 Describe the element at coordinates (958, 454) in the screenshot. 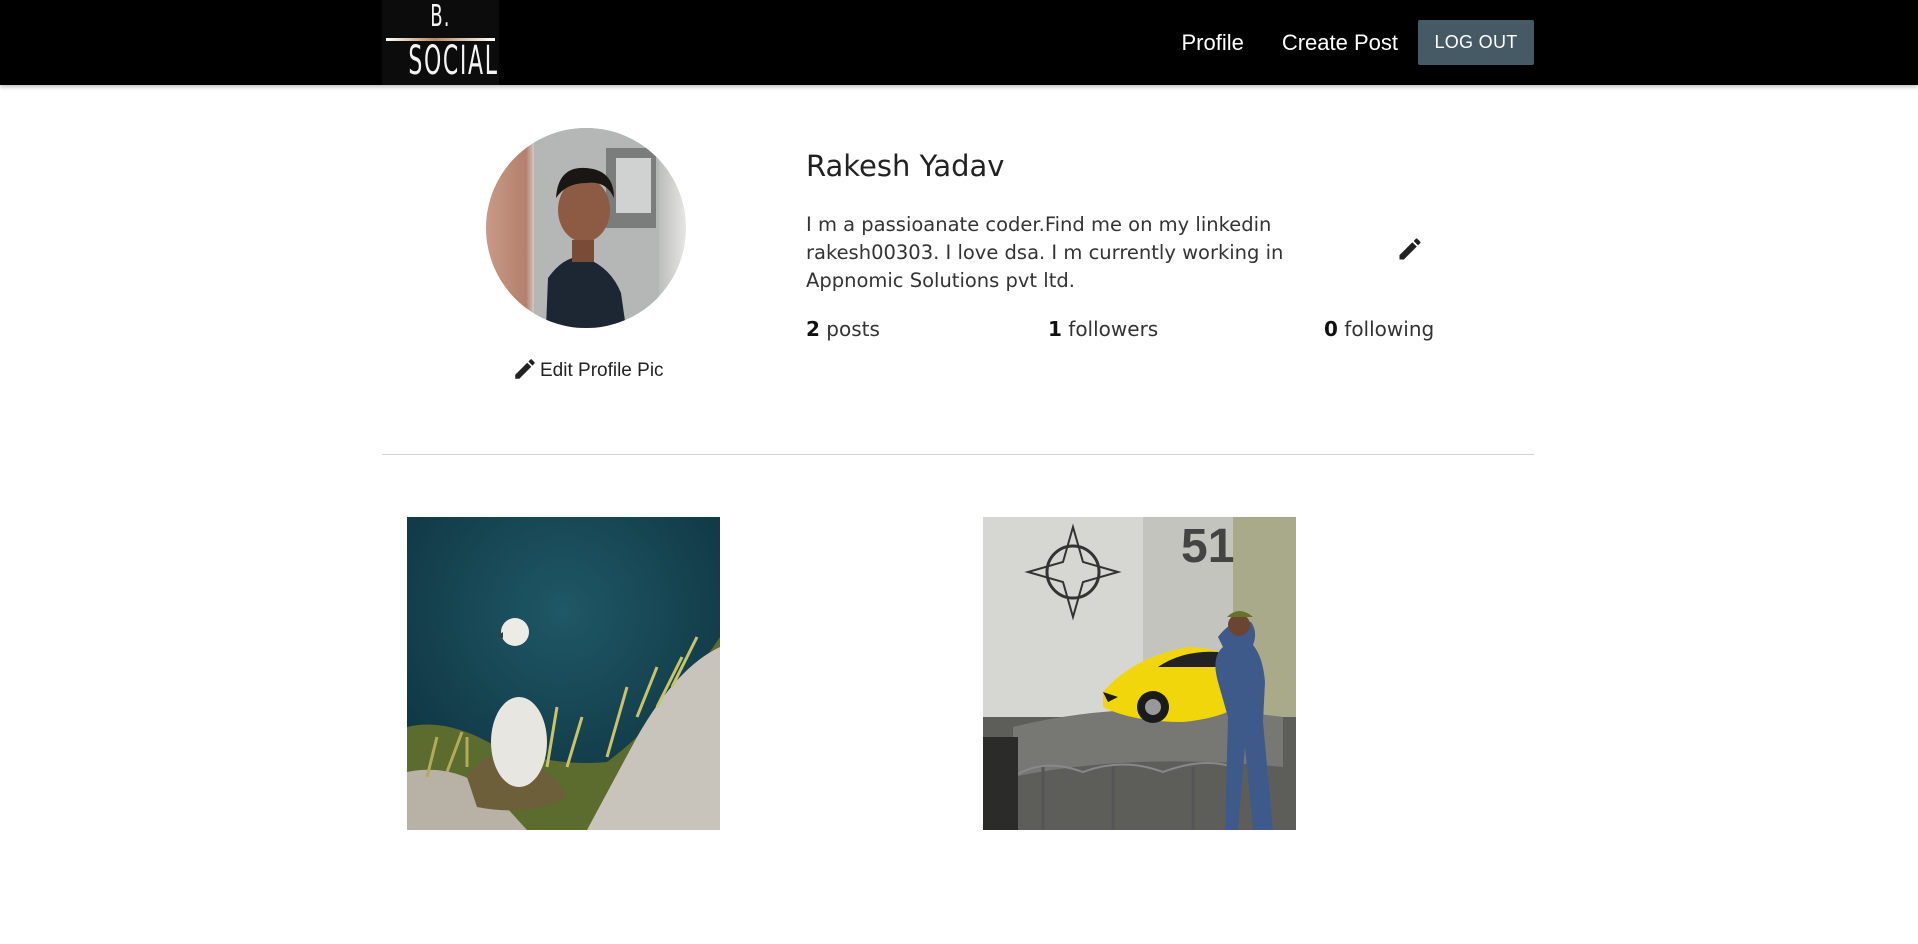

I see `profile-divider` at that location.